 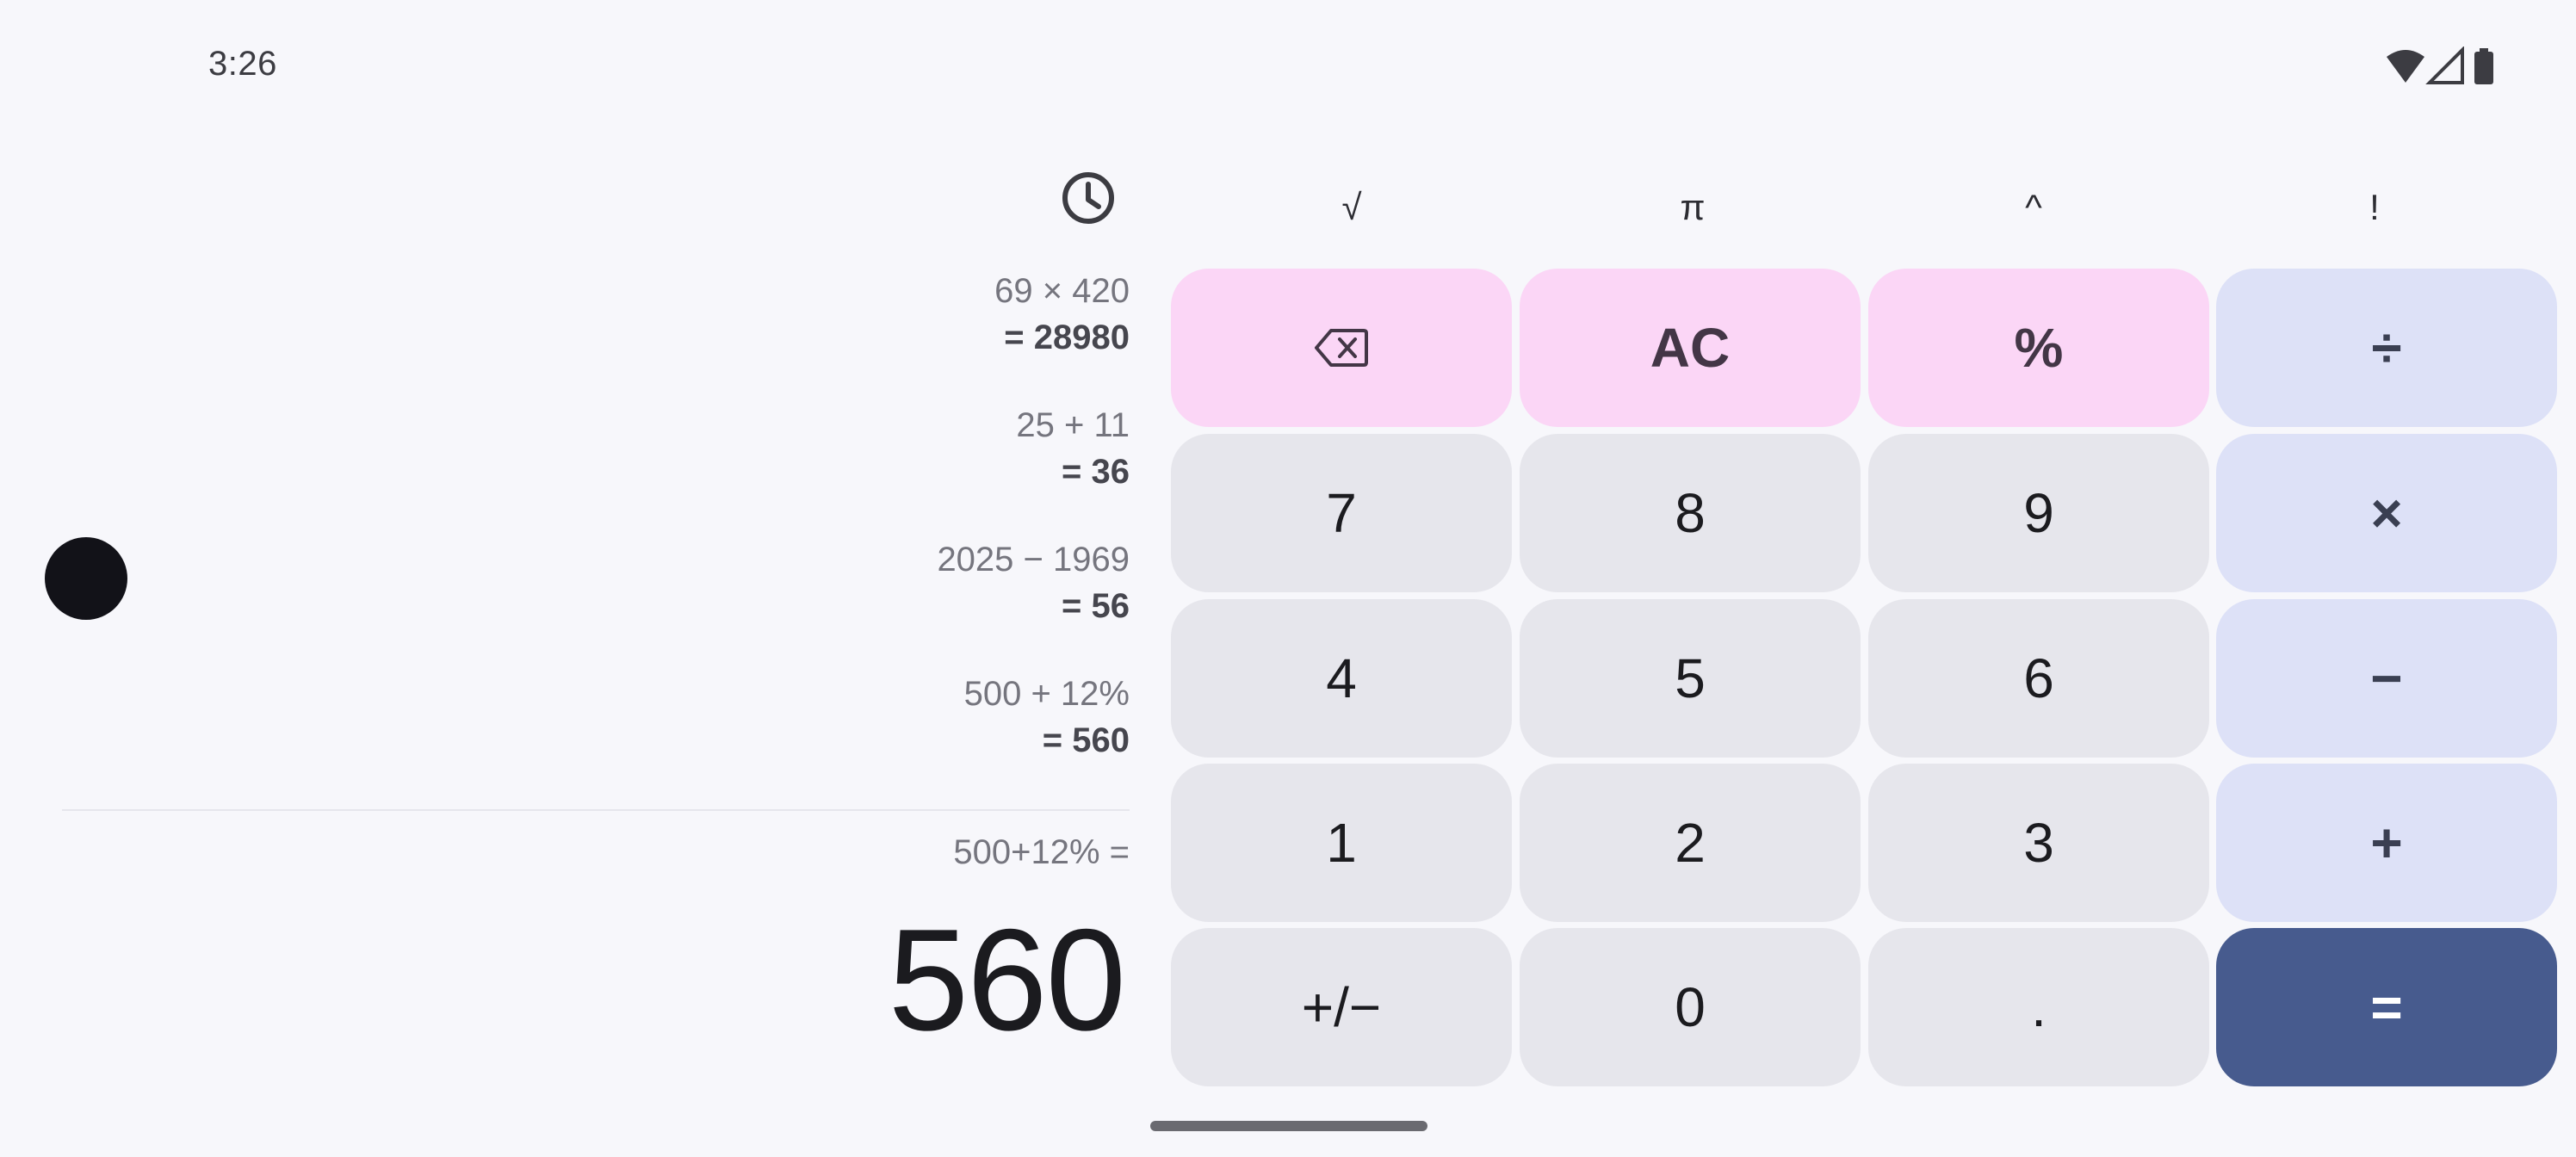 What do you see at coordinates (1341, 513) in the screenshot?
I see `digit-7-button: 7` at bounding box center [1341, 513].